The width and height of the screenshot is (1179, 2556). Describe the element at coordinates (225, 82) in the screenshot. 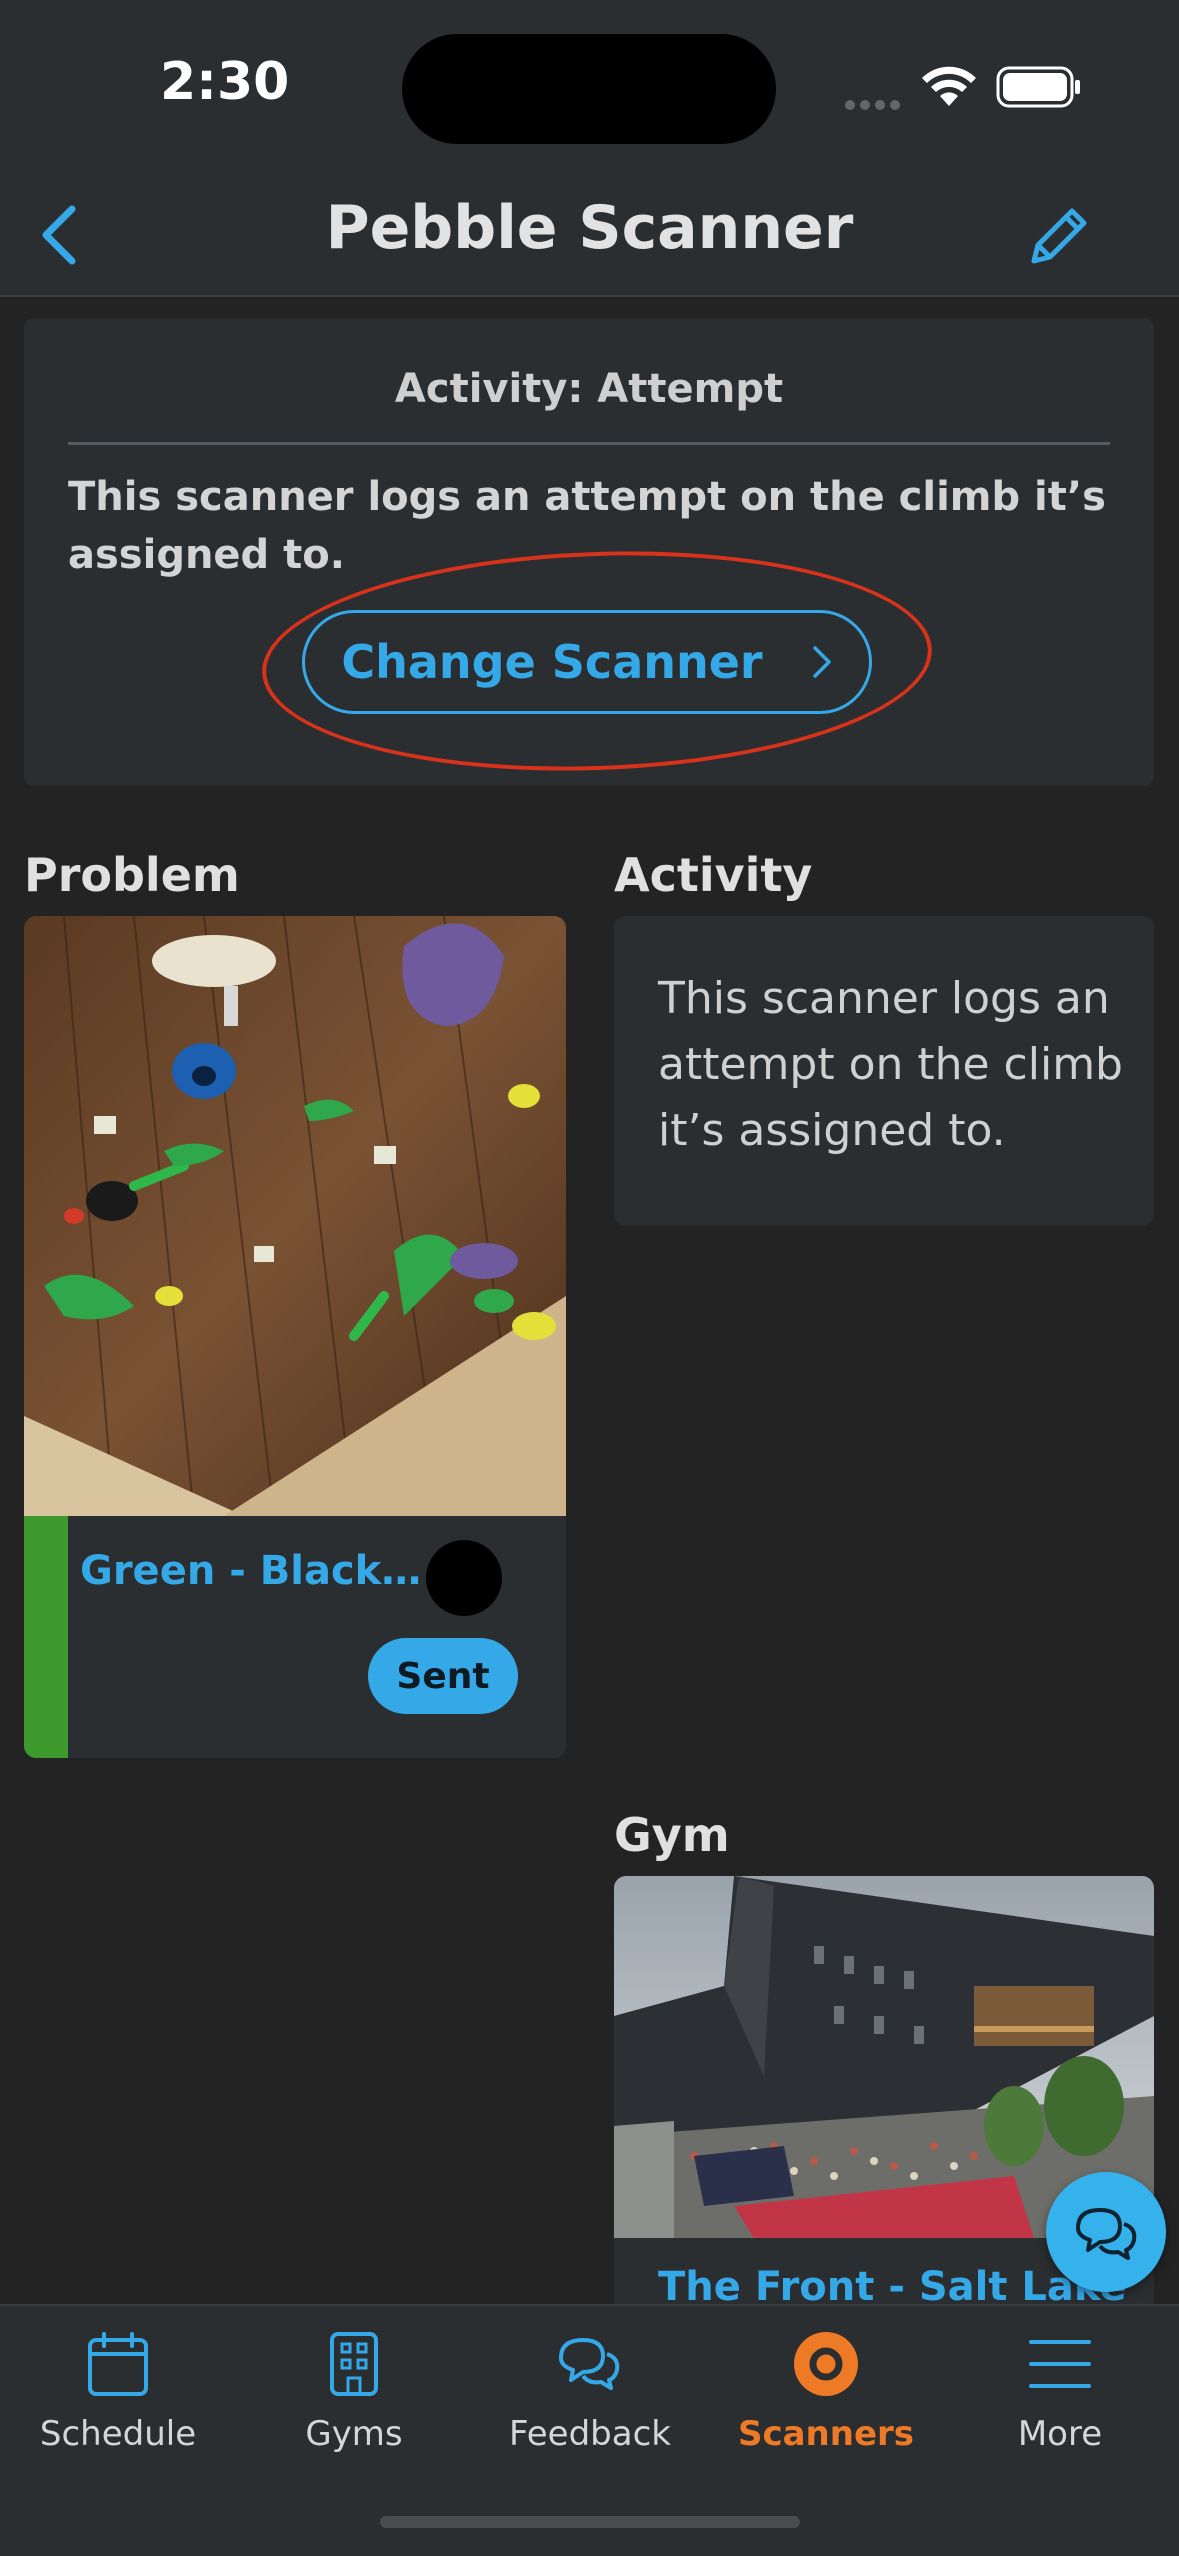

I see `status-time: 2:30` at that location.